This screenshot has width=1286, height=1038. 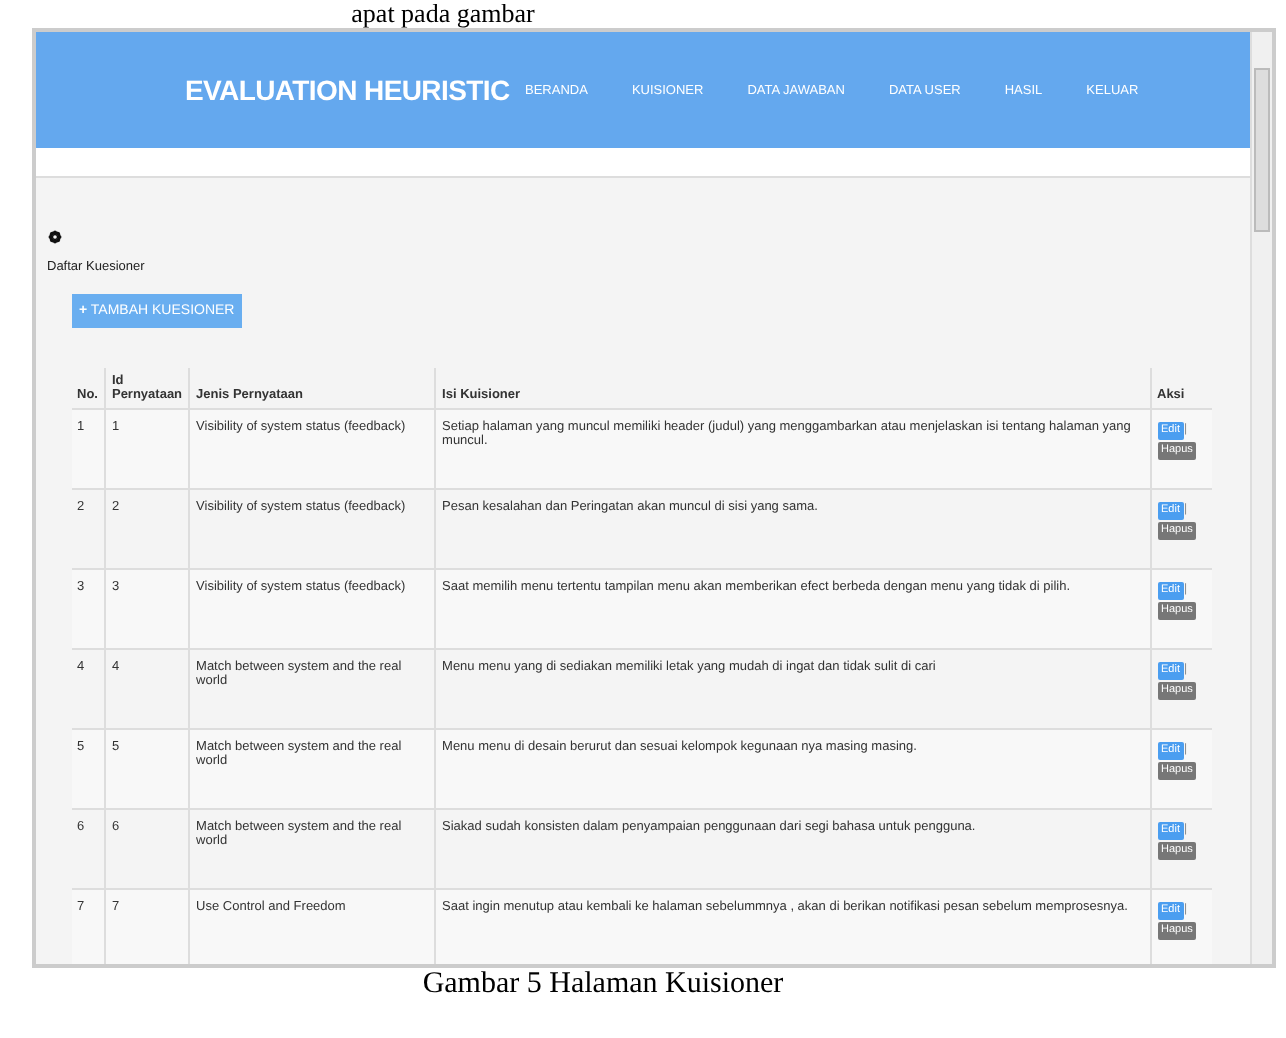 I want to click on scrollbar, so click(x=1260, y=498).